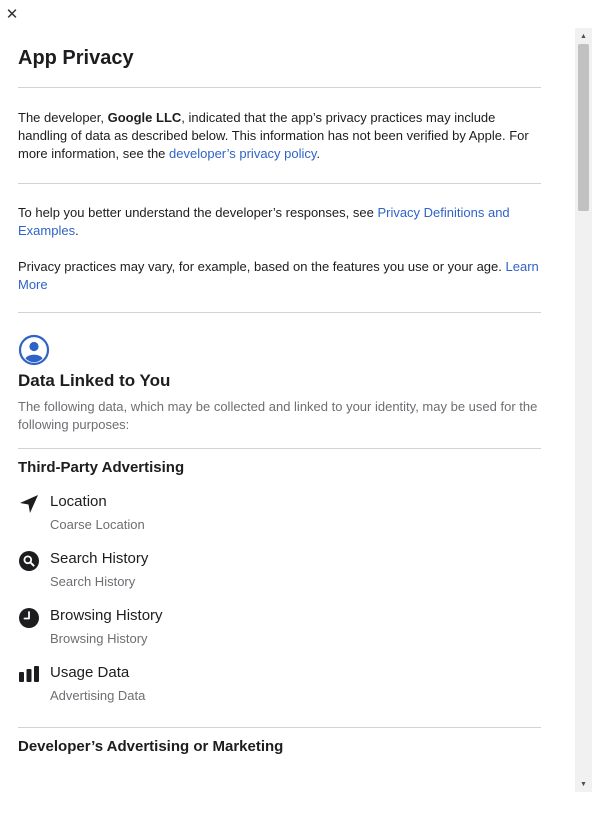 The image size is (595, 820). Describe the element at coordinates (583, 127) in the screenshot. I see `scrollbar-thumb` at that location.